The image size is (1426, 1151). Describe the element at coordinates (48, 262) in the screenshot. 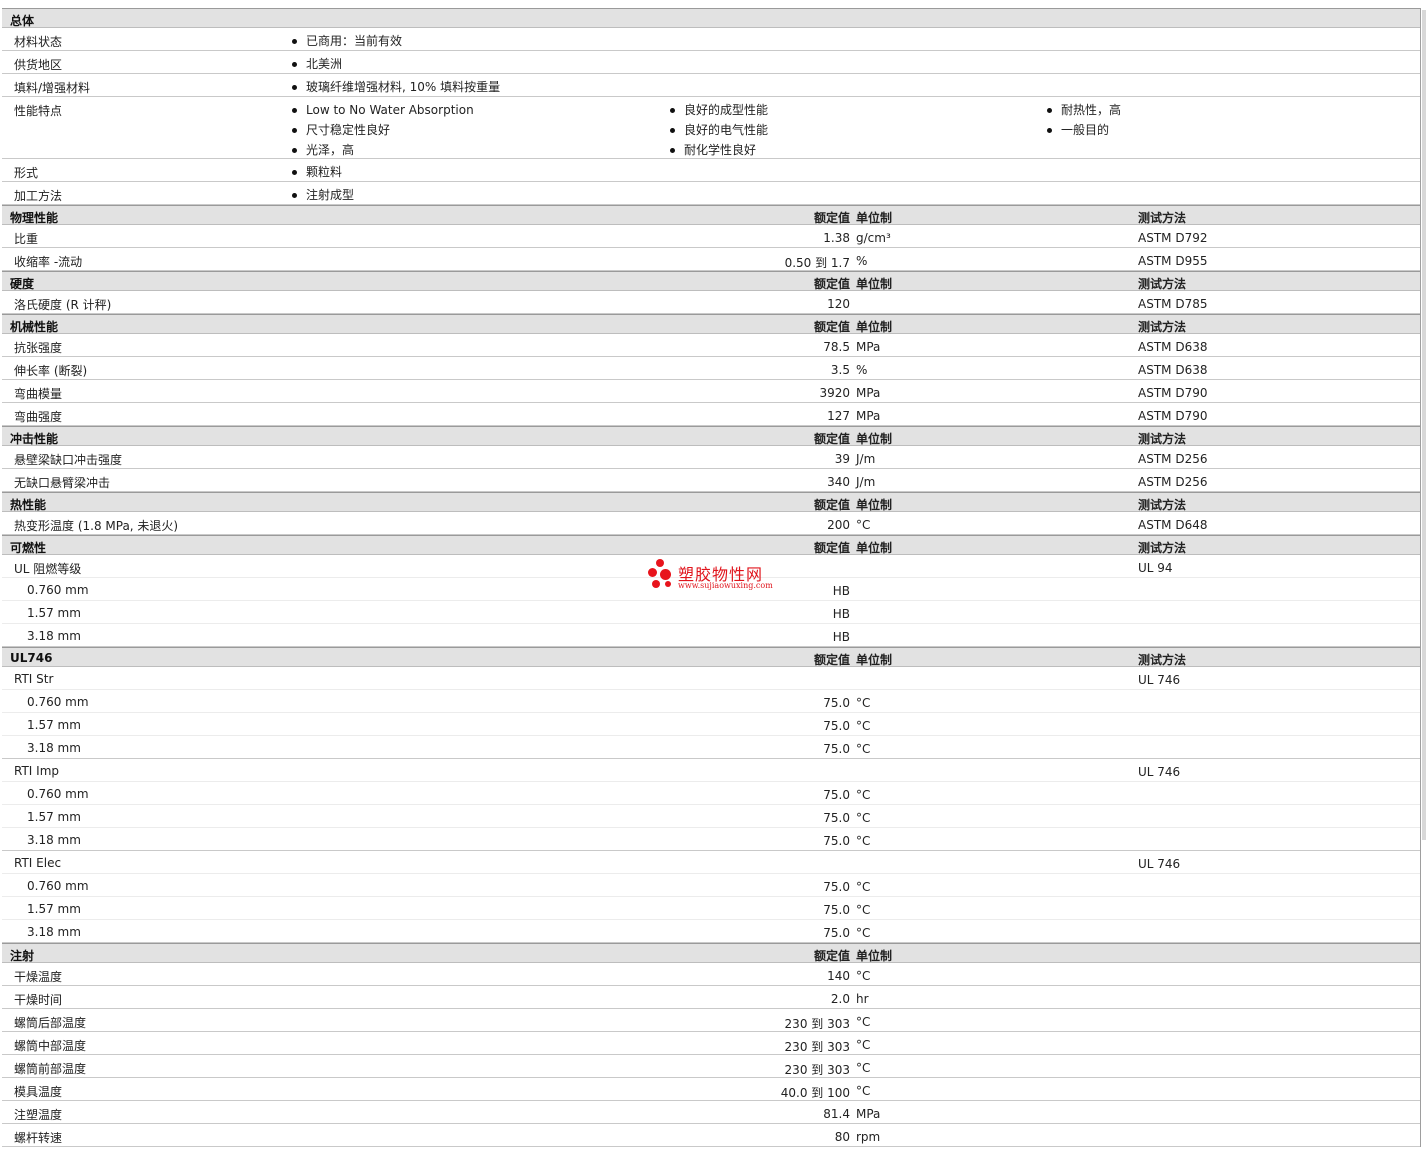

I see `property-label: 收缩率 -流动` at that location.